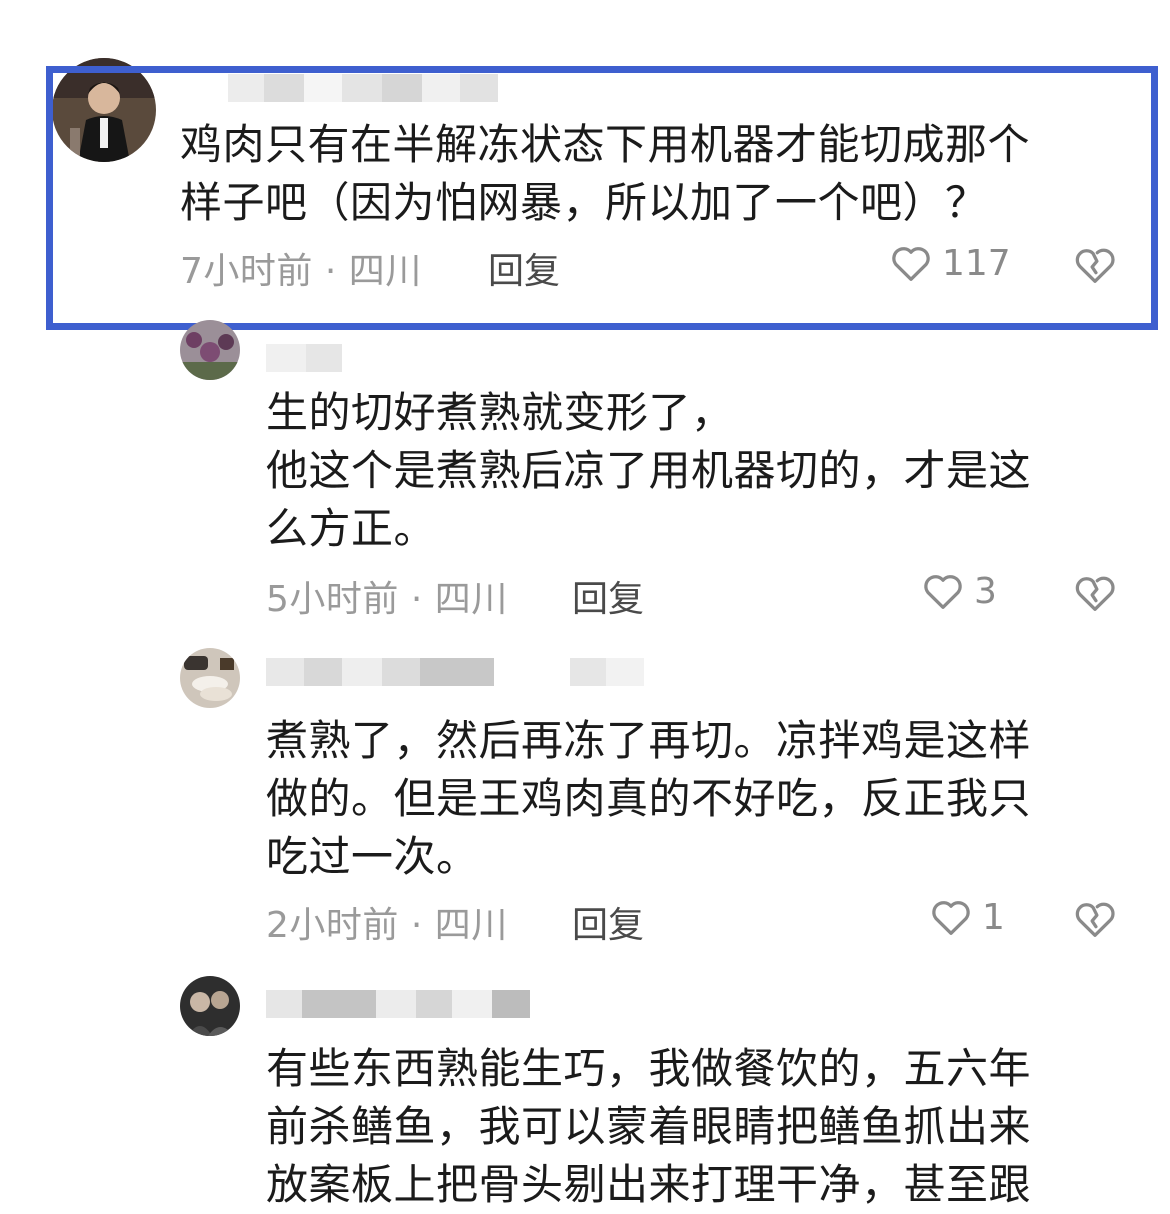  What do you see at coordinates (387, 925) in the screenshot?
I see `comment-time-location: 2小时前 · 四川` at bounding box center [387, 925].